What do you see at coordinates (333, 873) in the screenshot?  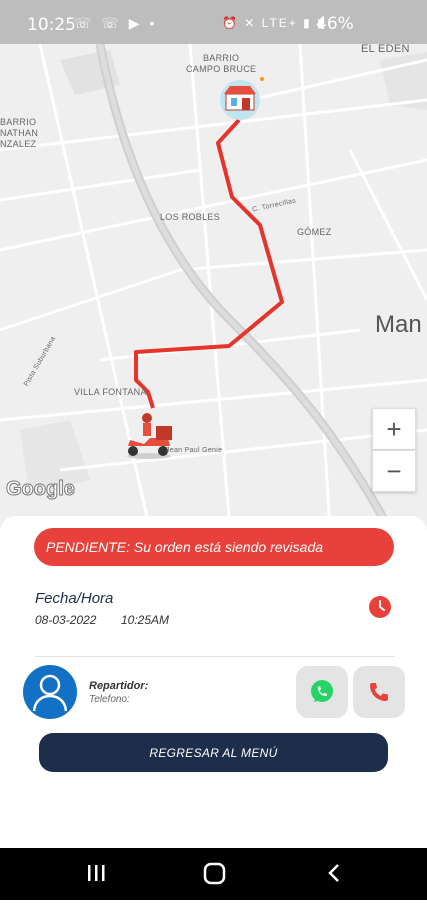 I see `back-icon` at bounding box center [333, 873].